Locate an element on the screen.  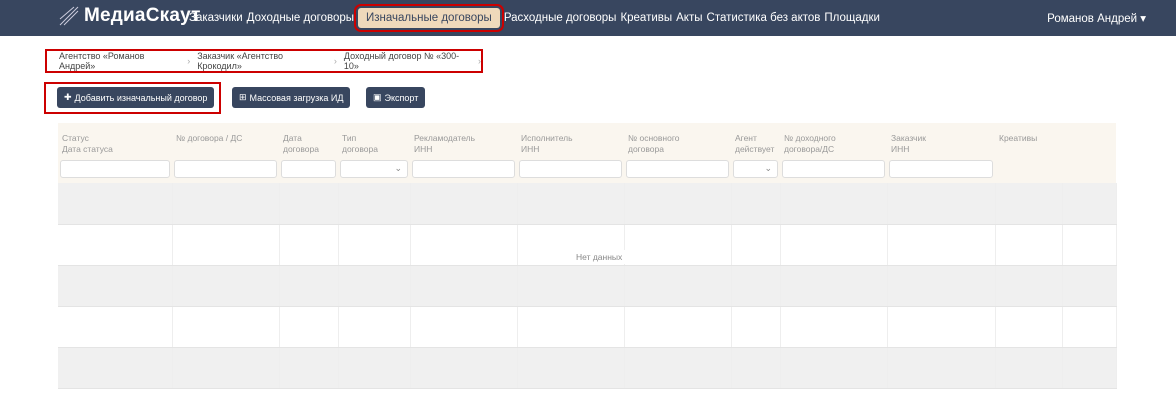
export-button: ▣ Экспорт is located at coordinates (396, 97).